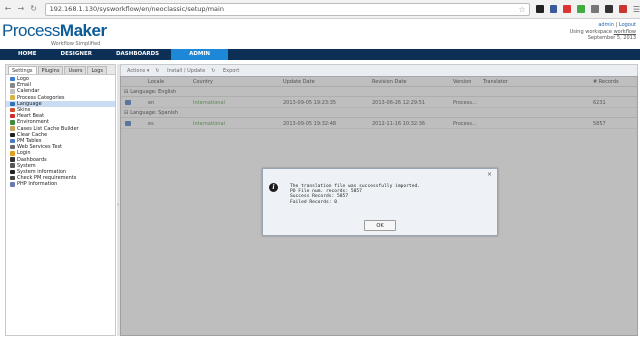 Image resolution: width=640 pixels, height=338 pixels. What do you see at coordinates (40, 147) in the screenshot?
I see `sidebar-item-label: Web Services Test` at bounding box center [40, 147].